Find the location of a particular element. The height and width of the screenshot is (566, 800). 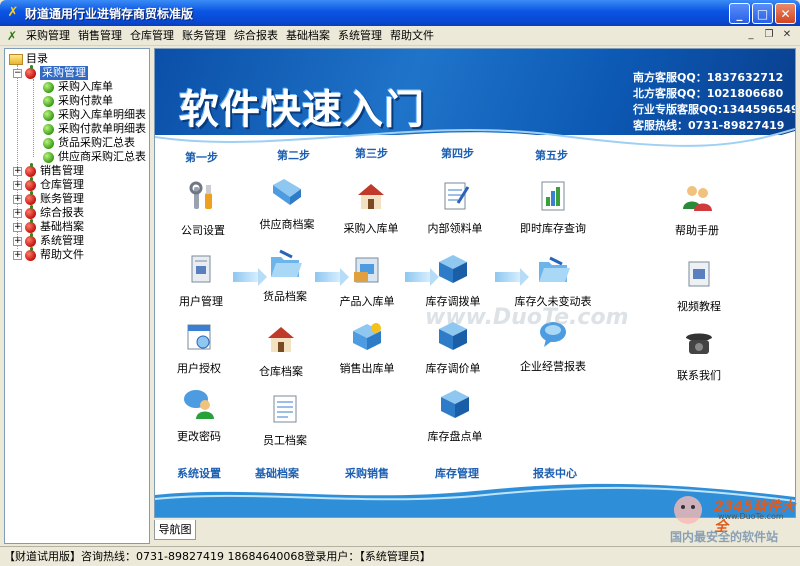

menu-base-files: 基础档案 is located at coordinates (308, 36).